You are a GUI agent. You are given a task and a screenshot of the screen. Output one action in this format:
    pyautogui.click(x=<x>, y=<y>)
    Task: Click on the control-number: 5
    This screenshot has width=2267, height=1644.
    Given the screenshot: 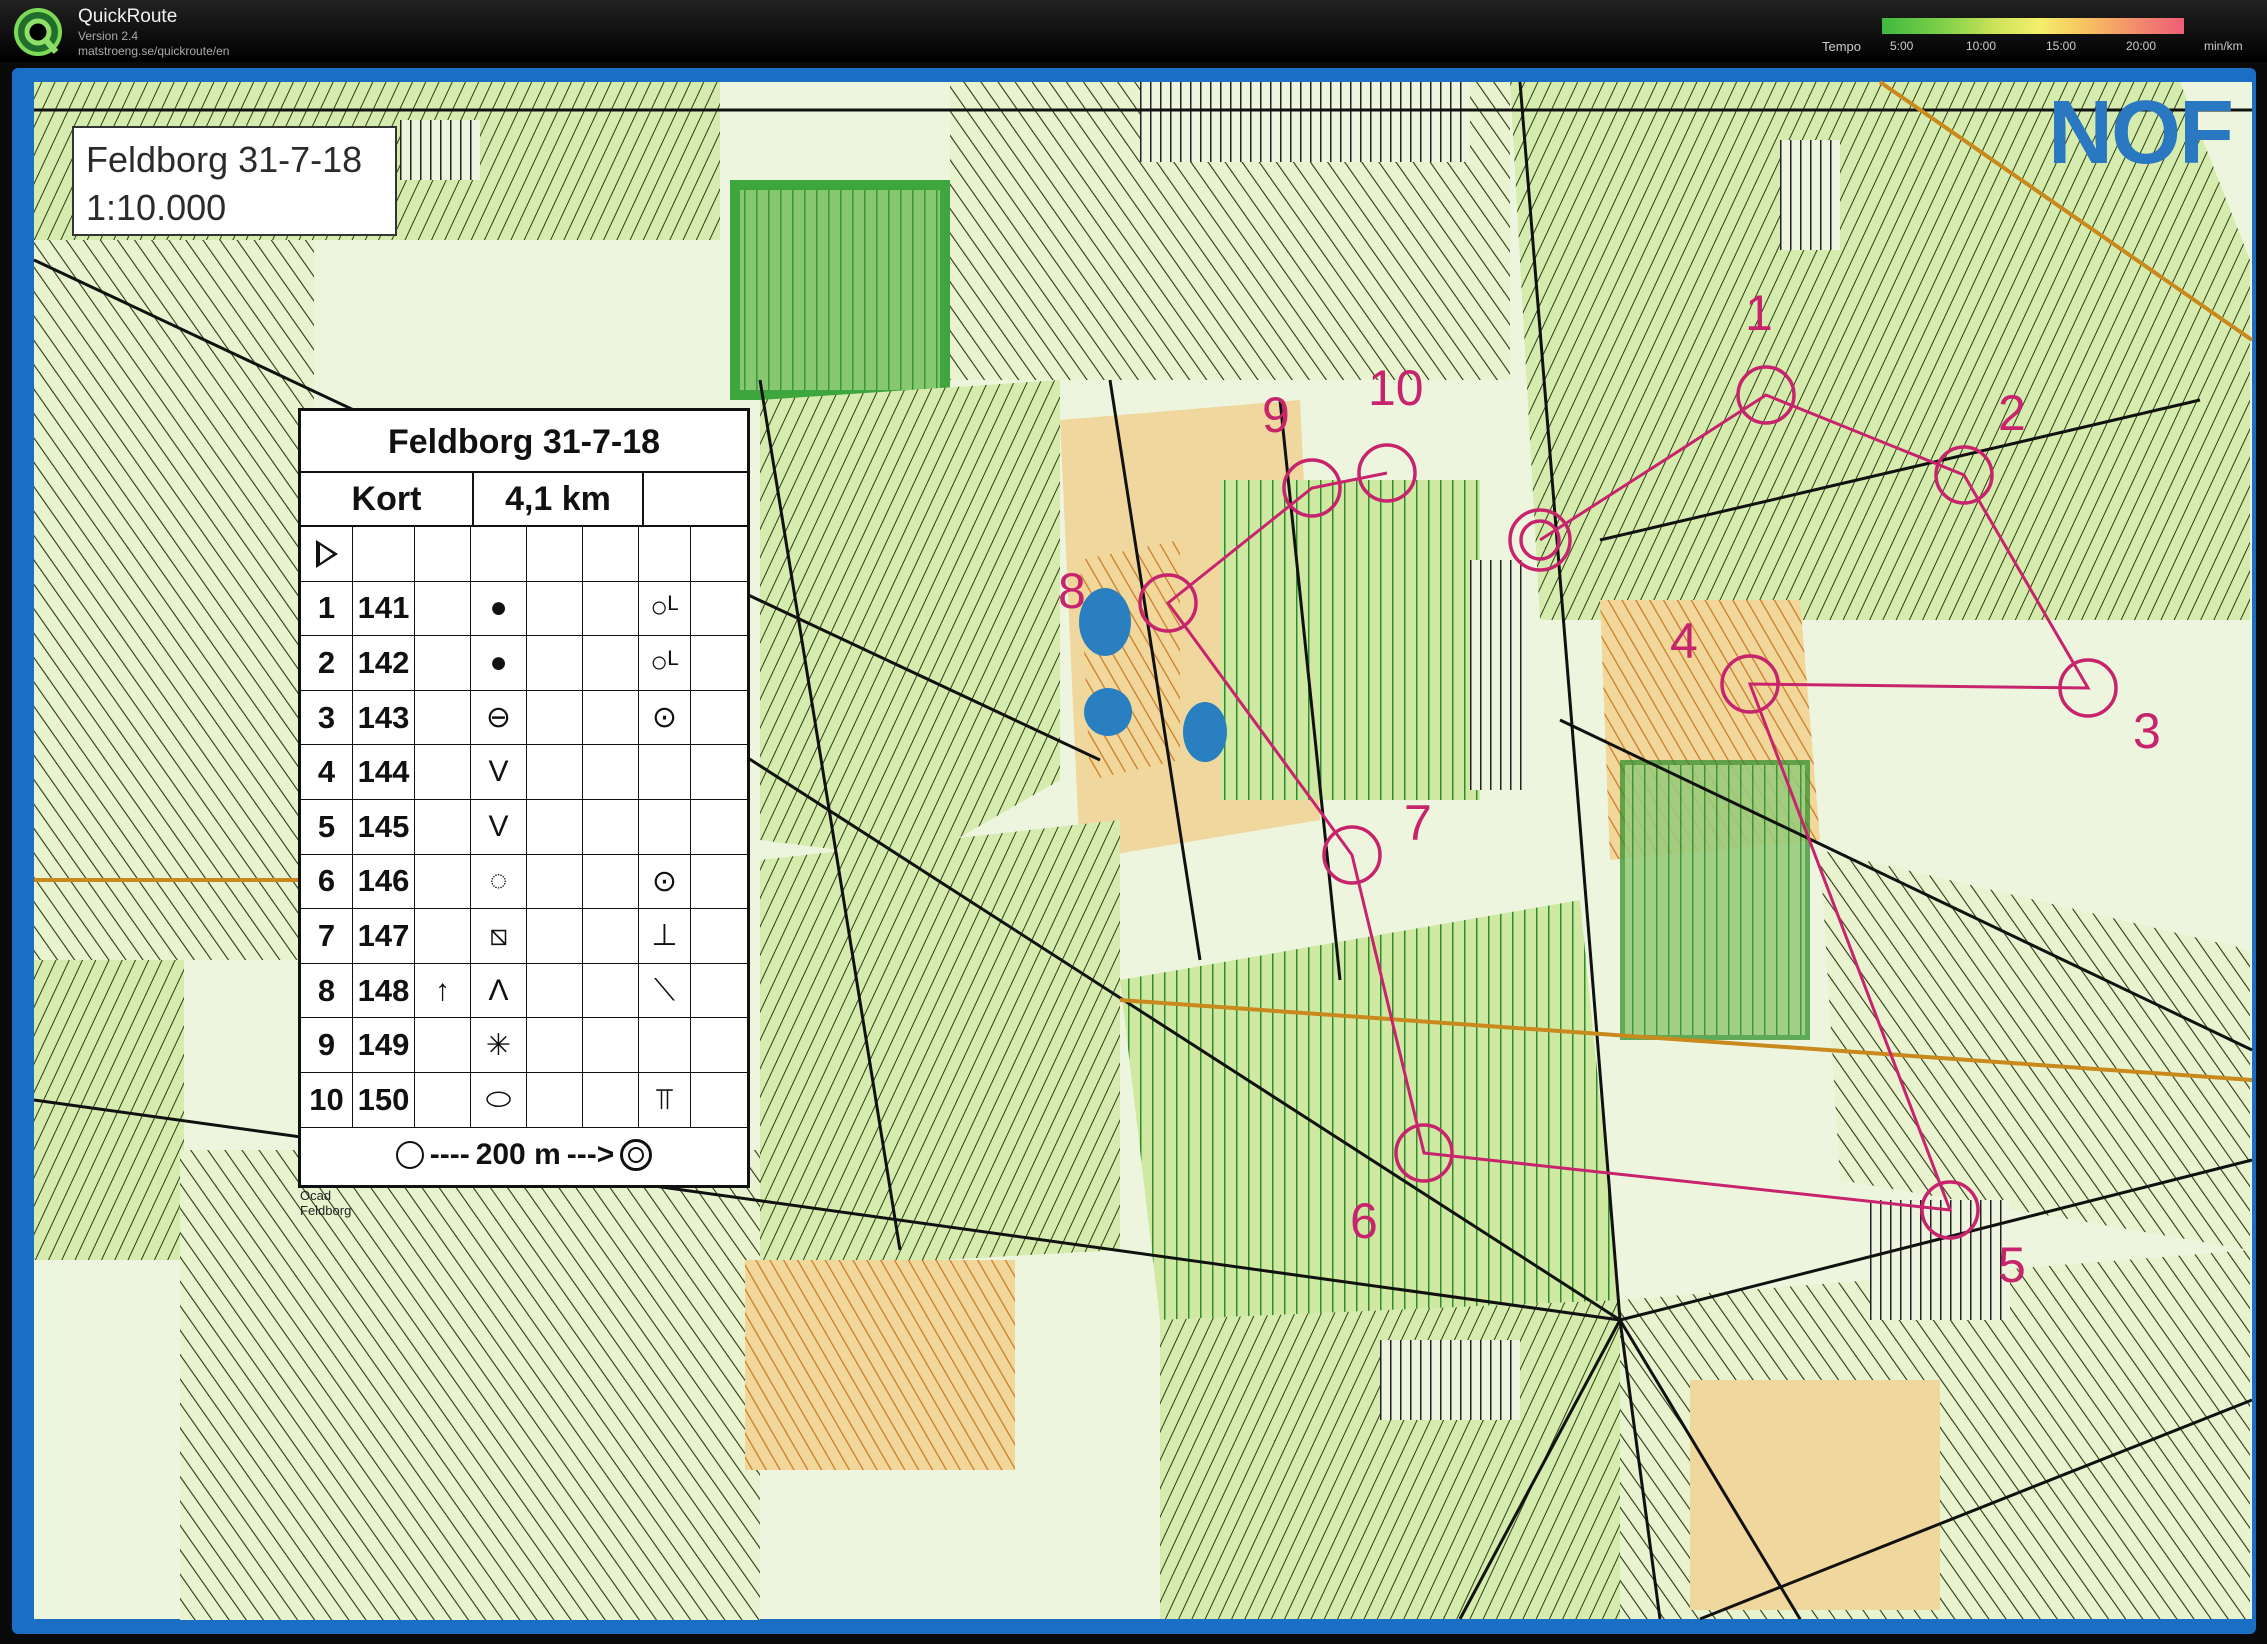 What is the action you would take?
    pyautogui.click(x=2012, y=1265)
    